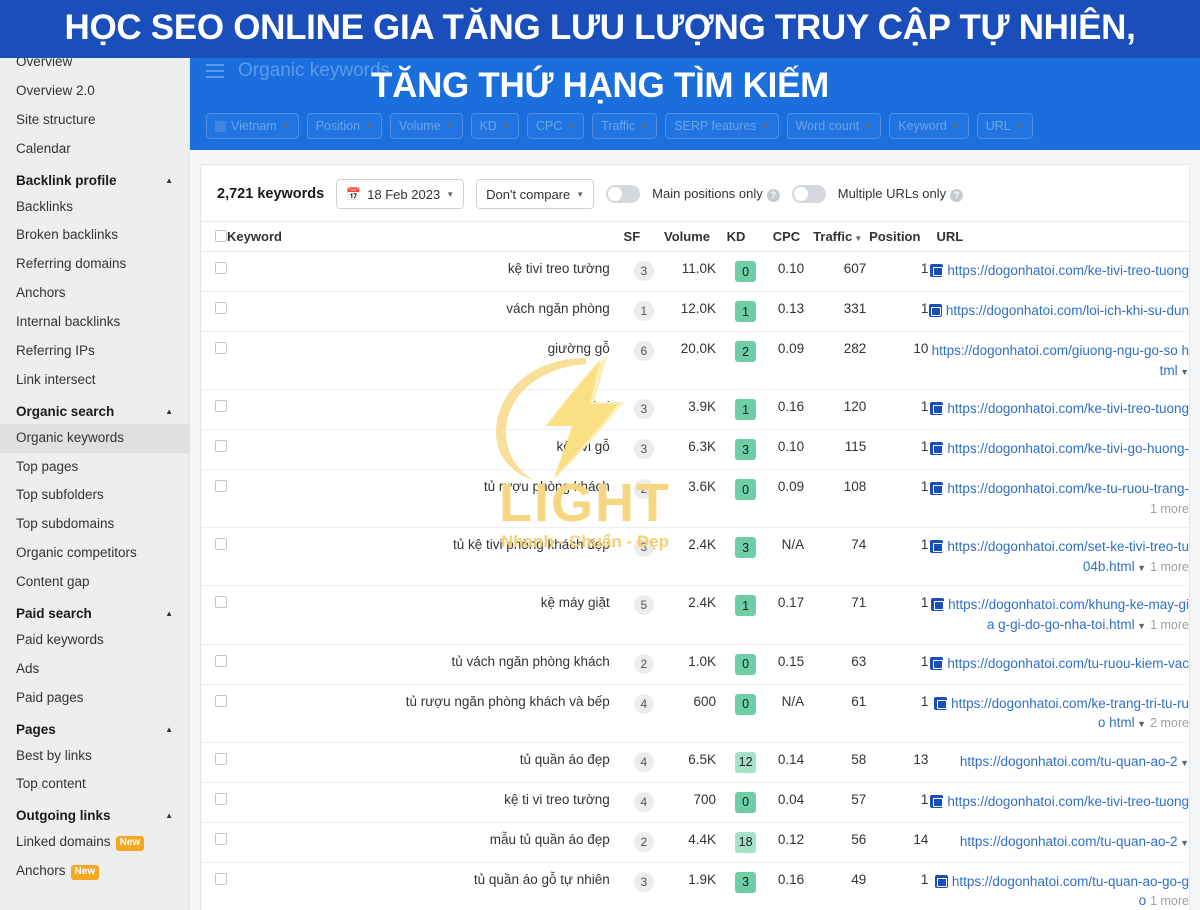 This screenshot has width=1200, height=910. What do you see at coordinates (515, 20) in the screenshot?
I see `nav-rank-tracker: Rank Tracker` at bounding box center [515, 20].